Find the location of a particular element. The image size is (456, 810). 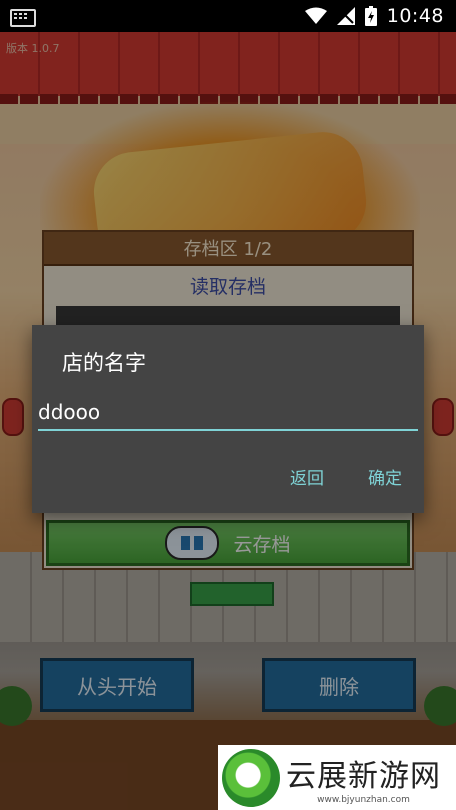

back-button: 返回 is located at coordinates (307, 479).